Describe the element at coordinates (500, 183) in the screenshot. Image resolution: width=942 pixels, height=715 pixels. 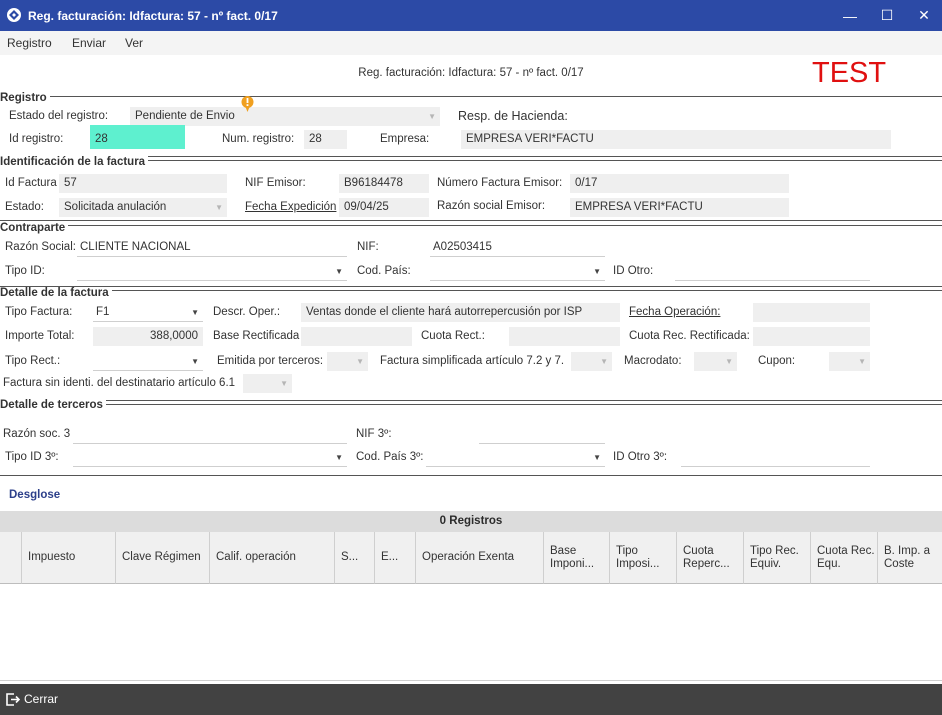
I see `numero-factura-label: Número Factura Emisor:` at that location.